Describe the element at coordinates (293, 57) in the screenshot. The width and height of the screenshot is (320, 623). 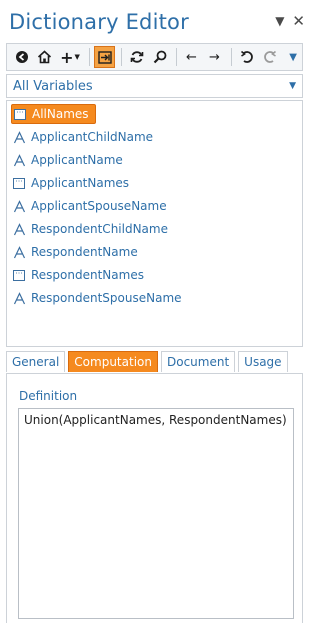
I see `toolbar-overflow-icon: ▼` at that location.